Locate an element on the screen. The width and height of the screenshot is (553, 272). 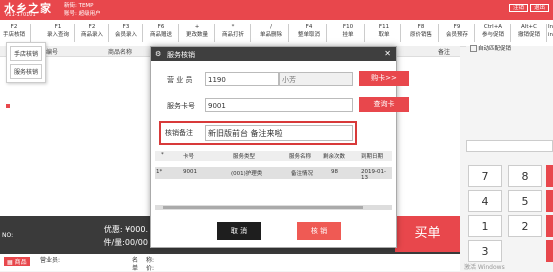
fkey-label: 更改数量 is located at coordinates (196, 35).